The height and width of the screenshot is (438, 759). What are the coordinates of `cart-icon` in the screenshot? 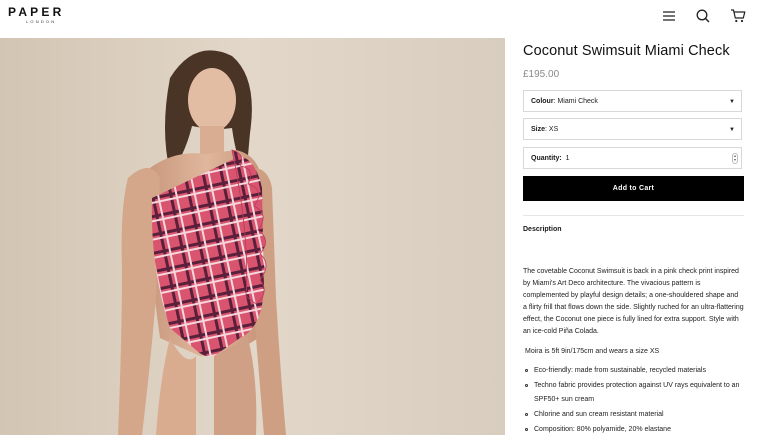 It's located at (738, 16).